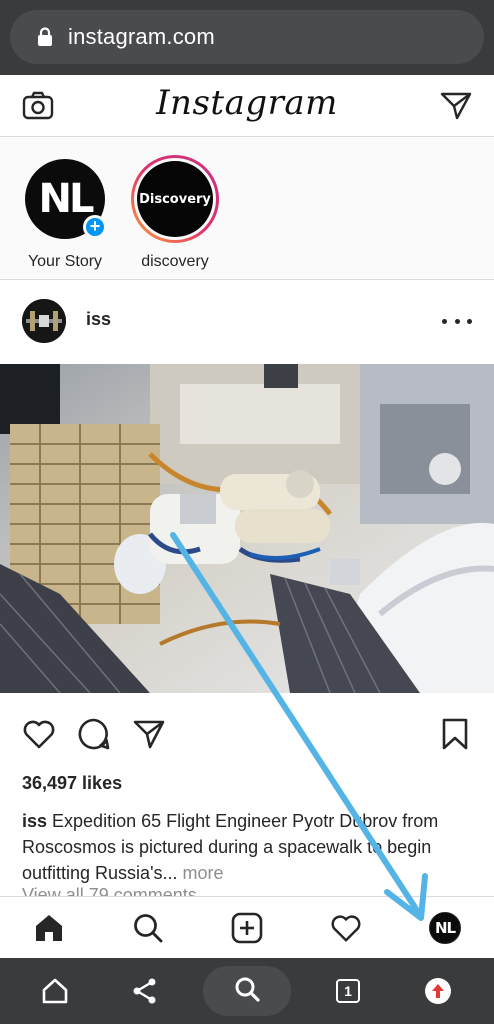 Image resolution: width=494 pixels, height=1024 pixels. Describe the element at coordinates (149, 734) in the screenshot. I see `share-icon` at that location.